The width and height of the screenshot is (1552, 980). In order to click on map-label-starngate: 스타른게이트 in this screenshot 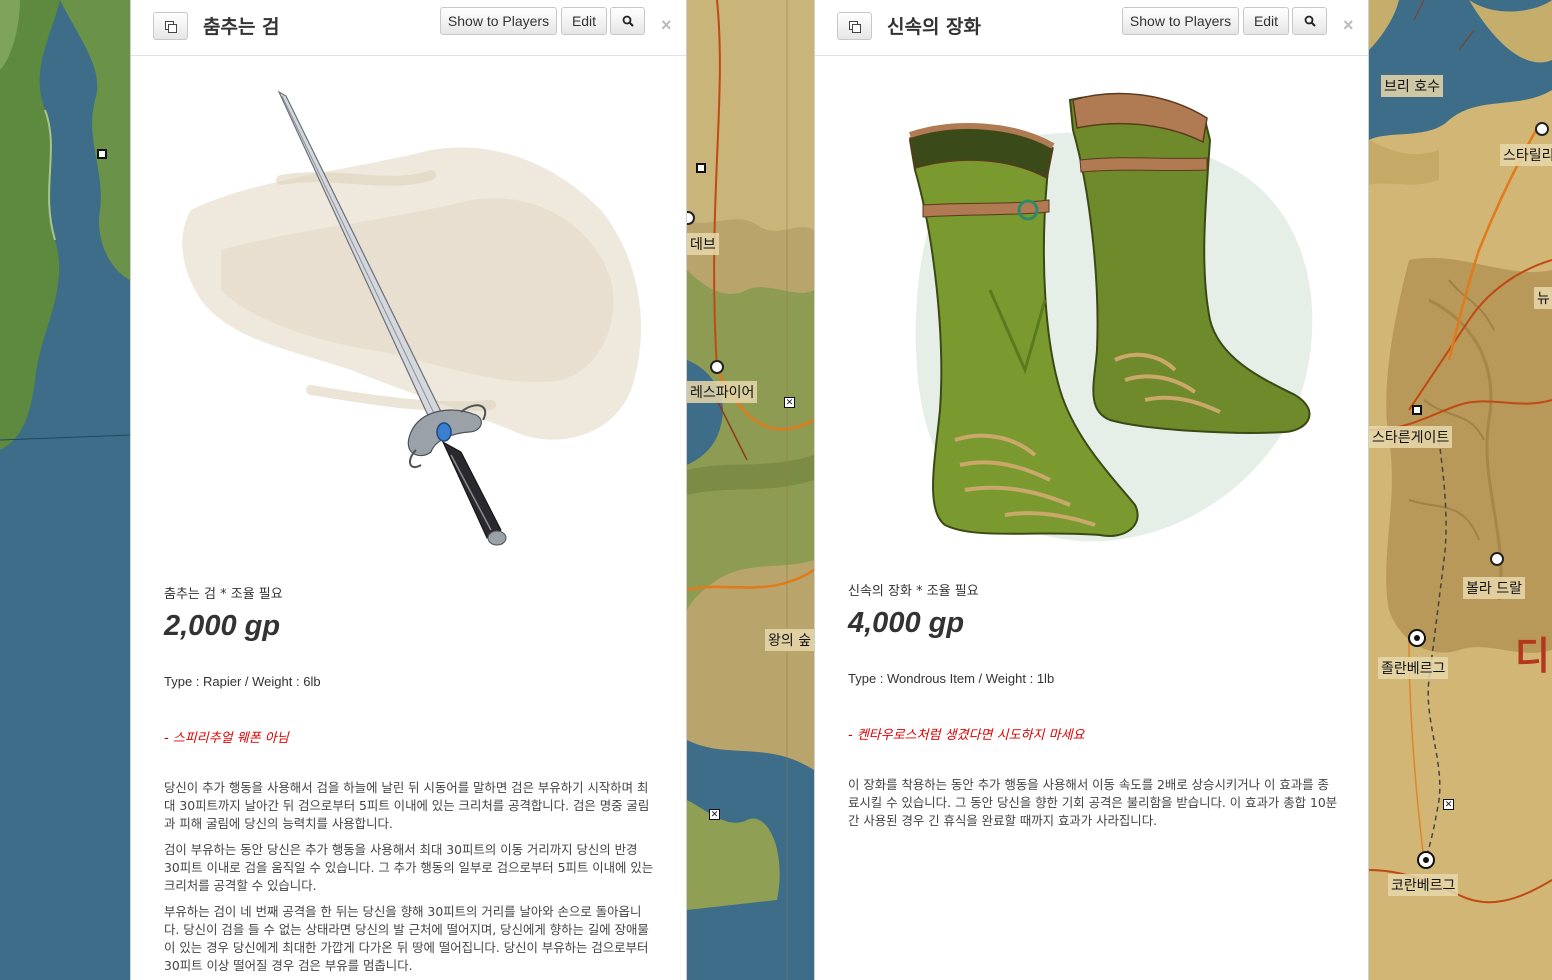, I will do `click(1411, 437)`.